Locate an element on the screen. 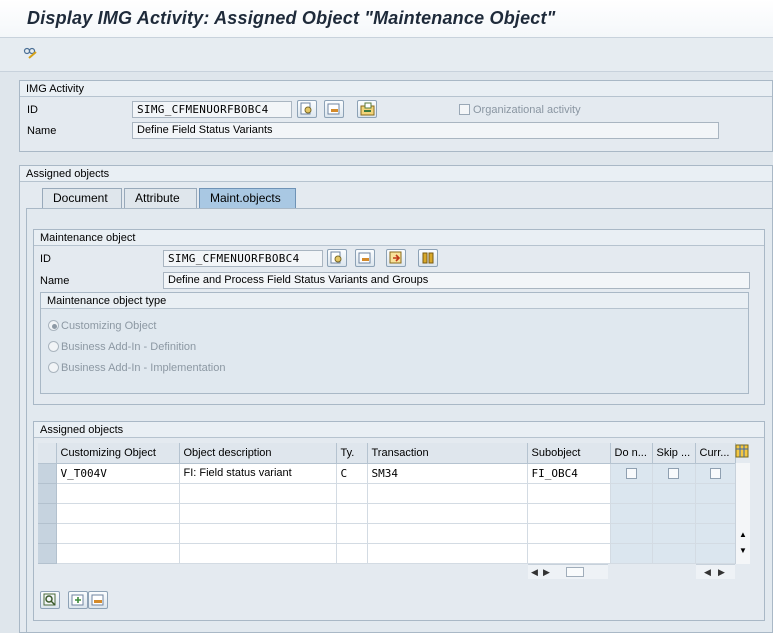 The width and height of the screenshot is (773, 633). cell-skip is located at coordinates (674, 473).